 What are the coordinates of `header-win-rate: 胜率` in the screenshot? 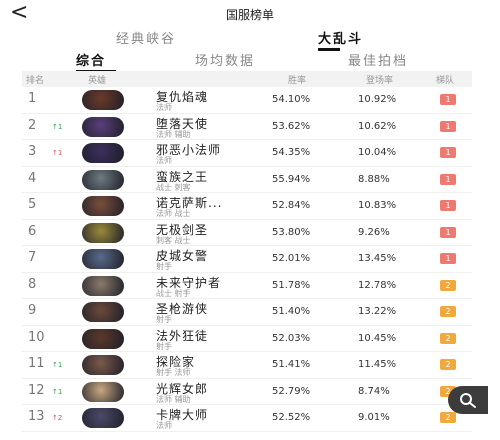 It's located at (297, 79).